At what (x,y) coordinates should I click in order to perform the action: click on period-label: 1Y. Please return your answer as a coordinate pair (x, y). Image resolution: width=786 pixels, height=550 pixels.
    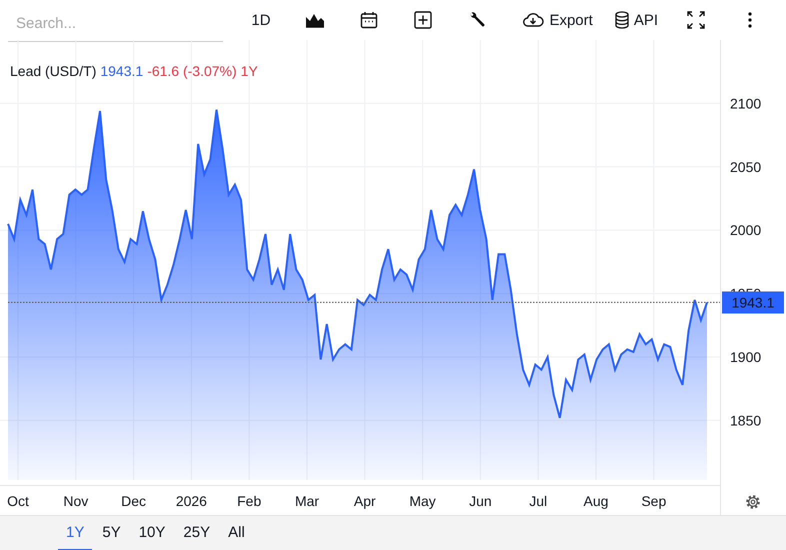
    Looking at the image, I should click on (249, 71).